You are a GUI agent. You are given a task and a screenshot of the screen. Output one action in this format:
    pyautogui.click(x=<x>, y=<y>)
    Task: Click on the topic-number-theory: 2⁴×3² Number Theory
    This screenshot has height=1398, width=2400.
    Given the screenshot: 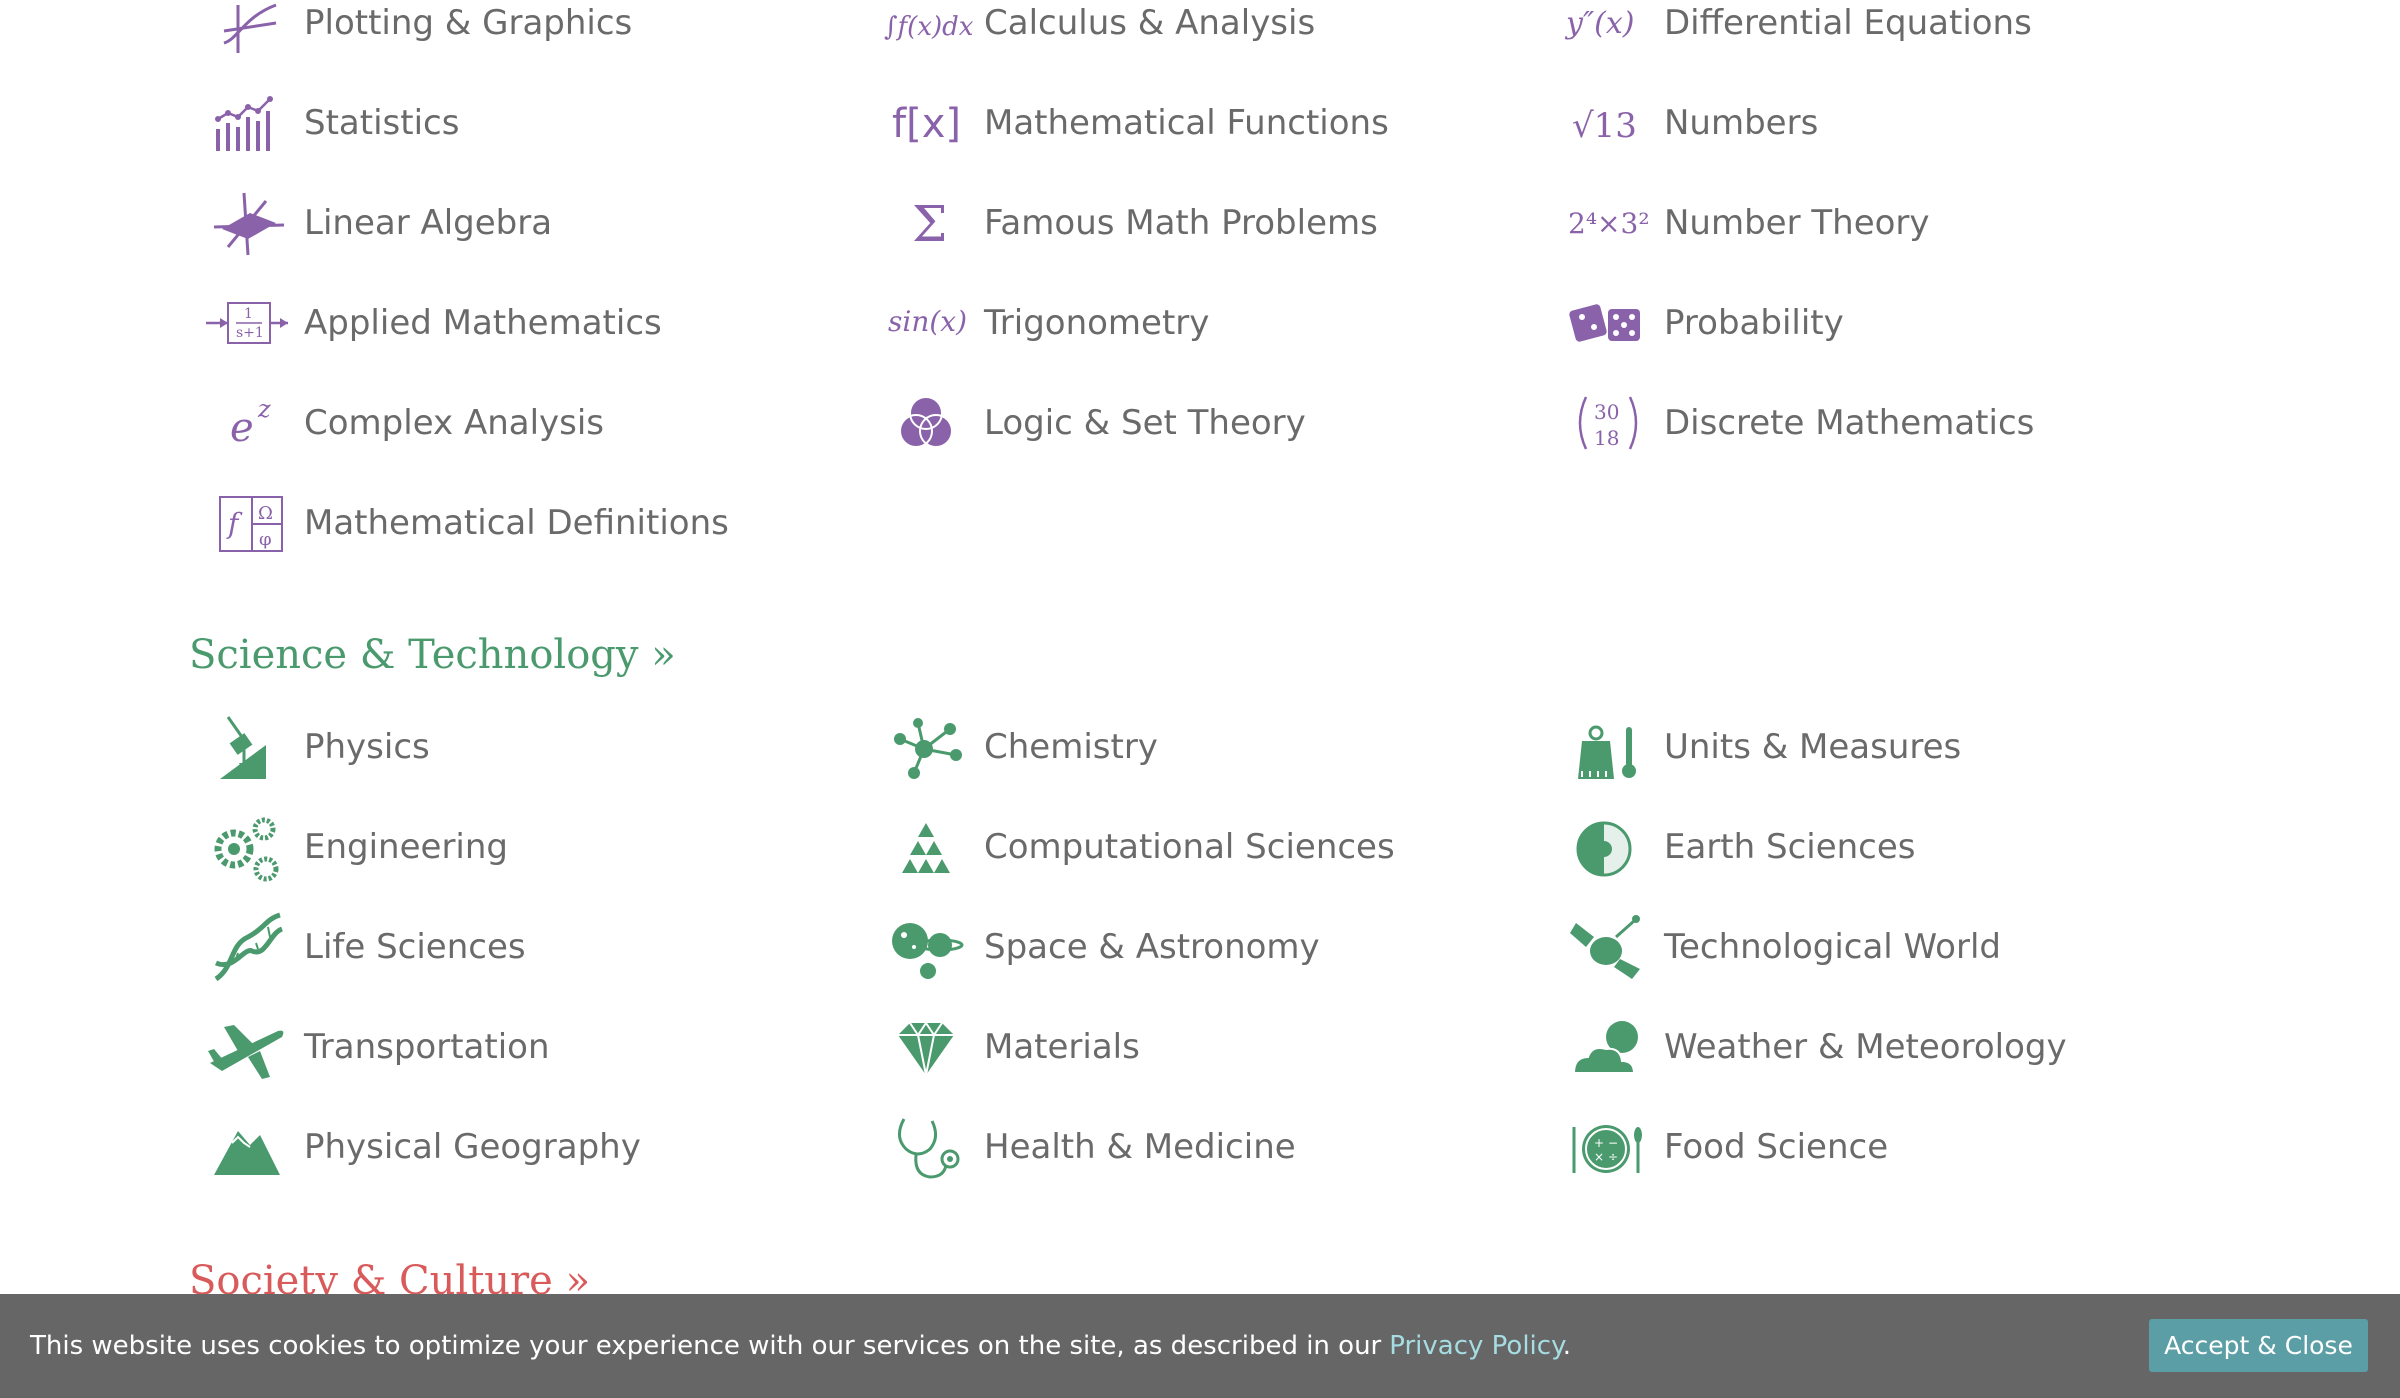 What is the action you would take?
    pyautogui.click(x=1745, y=223)
    